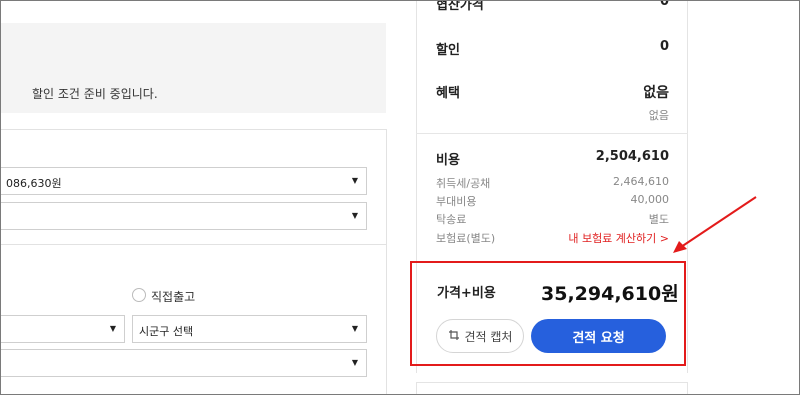 This screenshot has width=800, height=395. I want to click on request-quote-label: 견적 요청, so click(598, 338).